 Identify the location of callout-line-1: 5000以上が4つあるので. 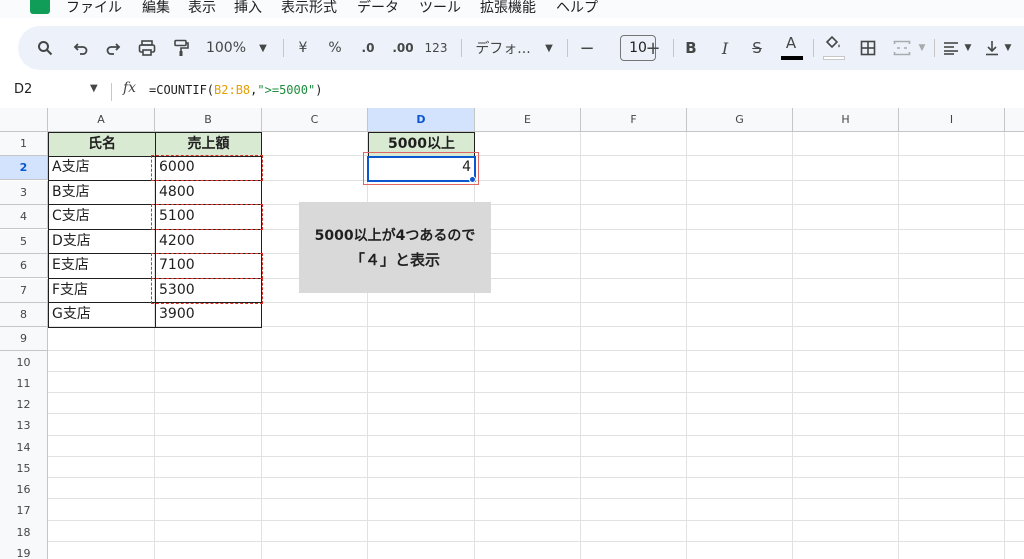
(395, 235).